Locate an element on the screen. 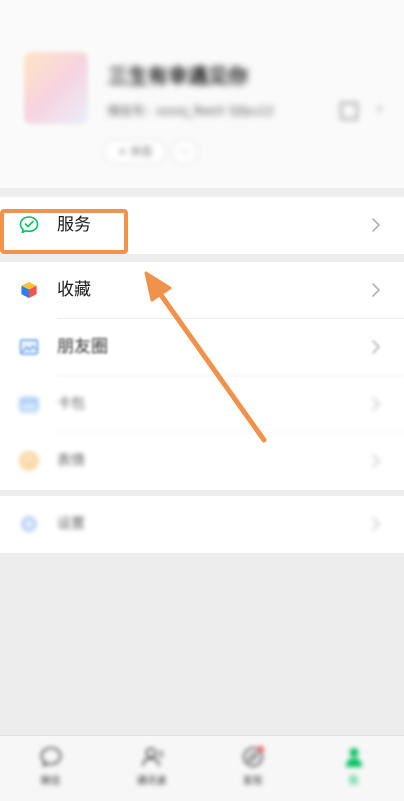 The image size is (404, 801). bottom-tab-bar: 微信 通讯录 发现 我 is located at coordinates (202, 768).